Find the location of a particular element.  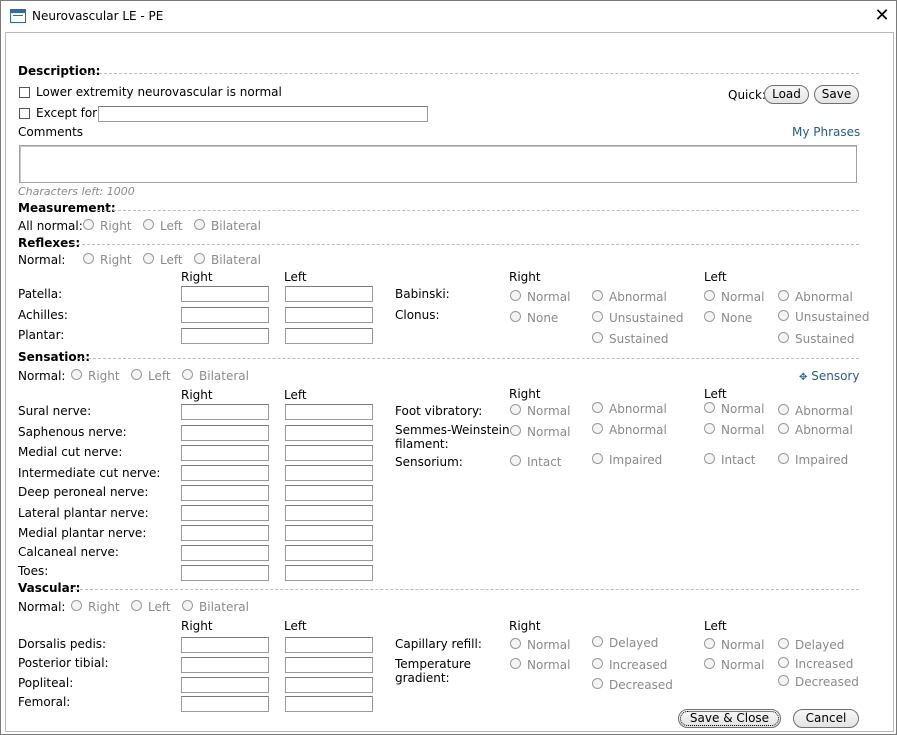

measurement-bilateral-radio is located at coordinates (199, 224).